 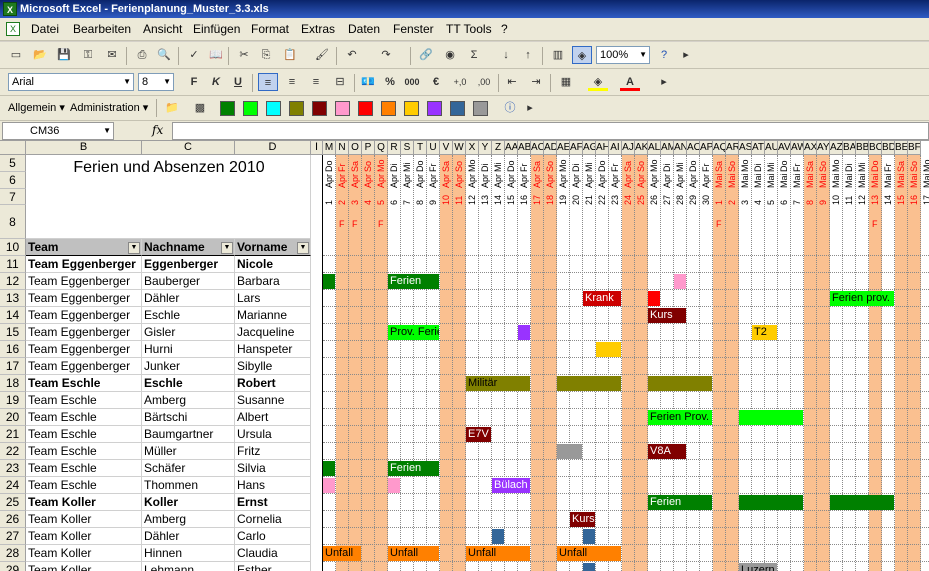 What do you see at coordinates (273, 485) in the screenshot?
I see `vorname-cell: Hans` at bounding box center [273, 485].